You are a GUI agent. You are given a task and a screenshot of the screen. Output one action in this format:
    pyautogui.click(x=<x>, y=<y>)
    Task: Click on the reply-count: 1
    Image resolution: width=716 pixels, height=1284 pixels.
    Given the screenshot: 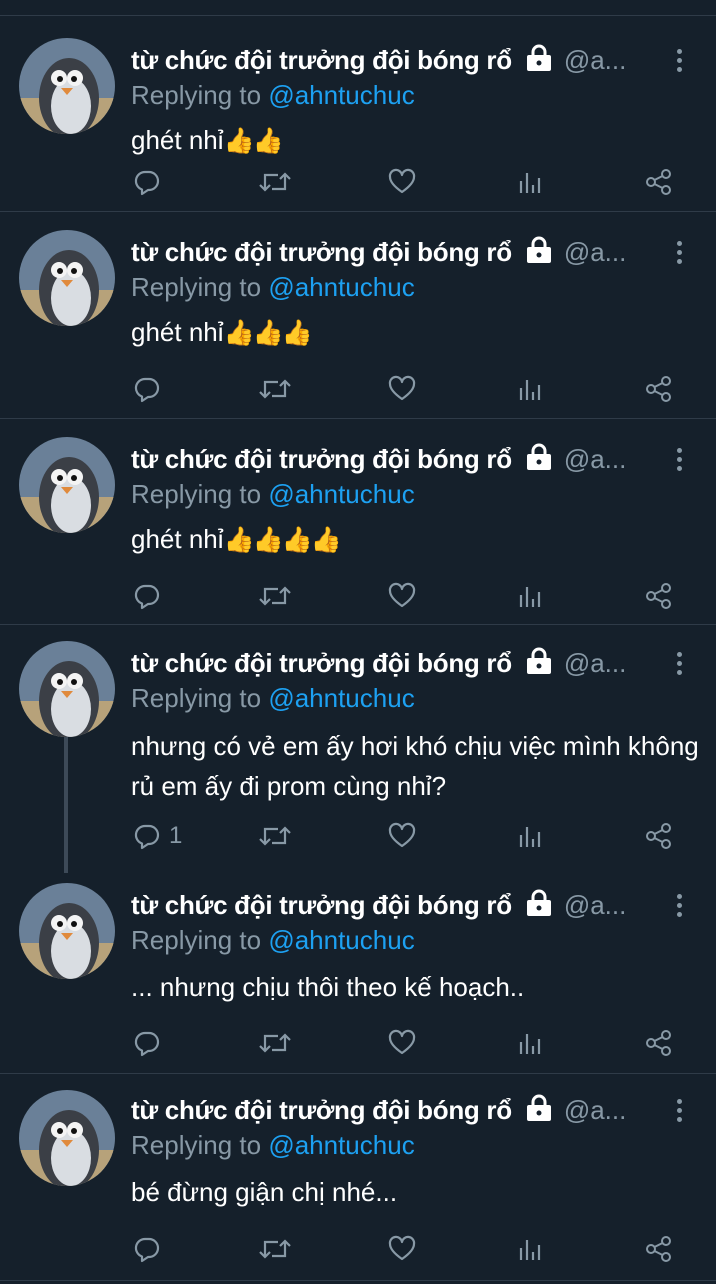 What is the action you would take?
    pyautogui.click(x=176, y=835)
    